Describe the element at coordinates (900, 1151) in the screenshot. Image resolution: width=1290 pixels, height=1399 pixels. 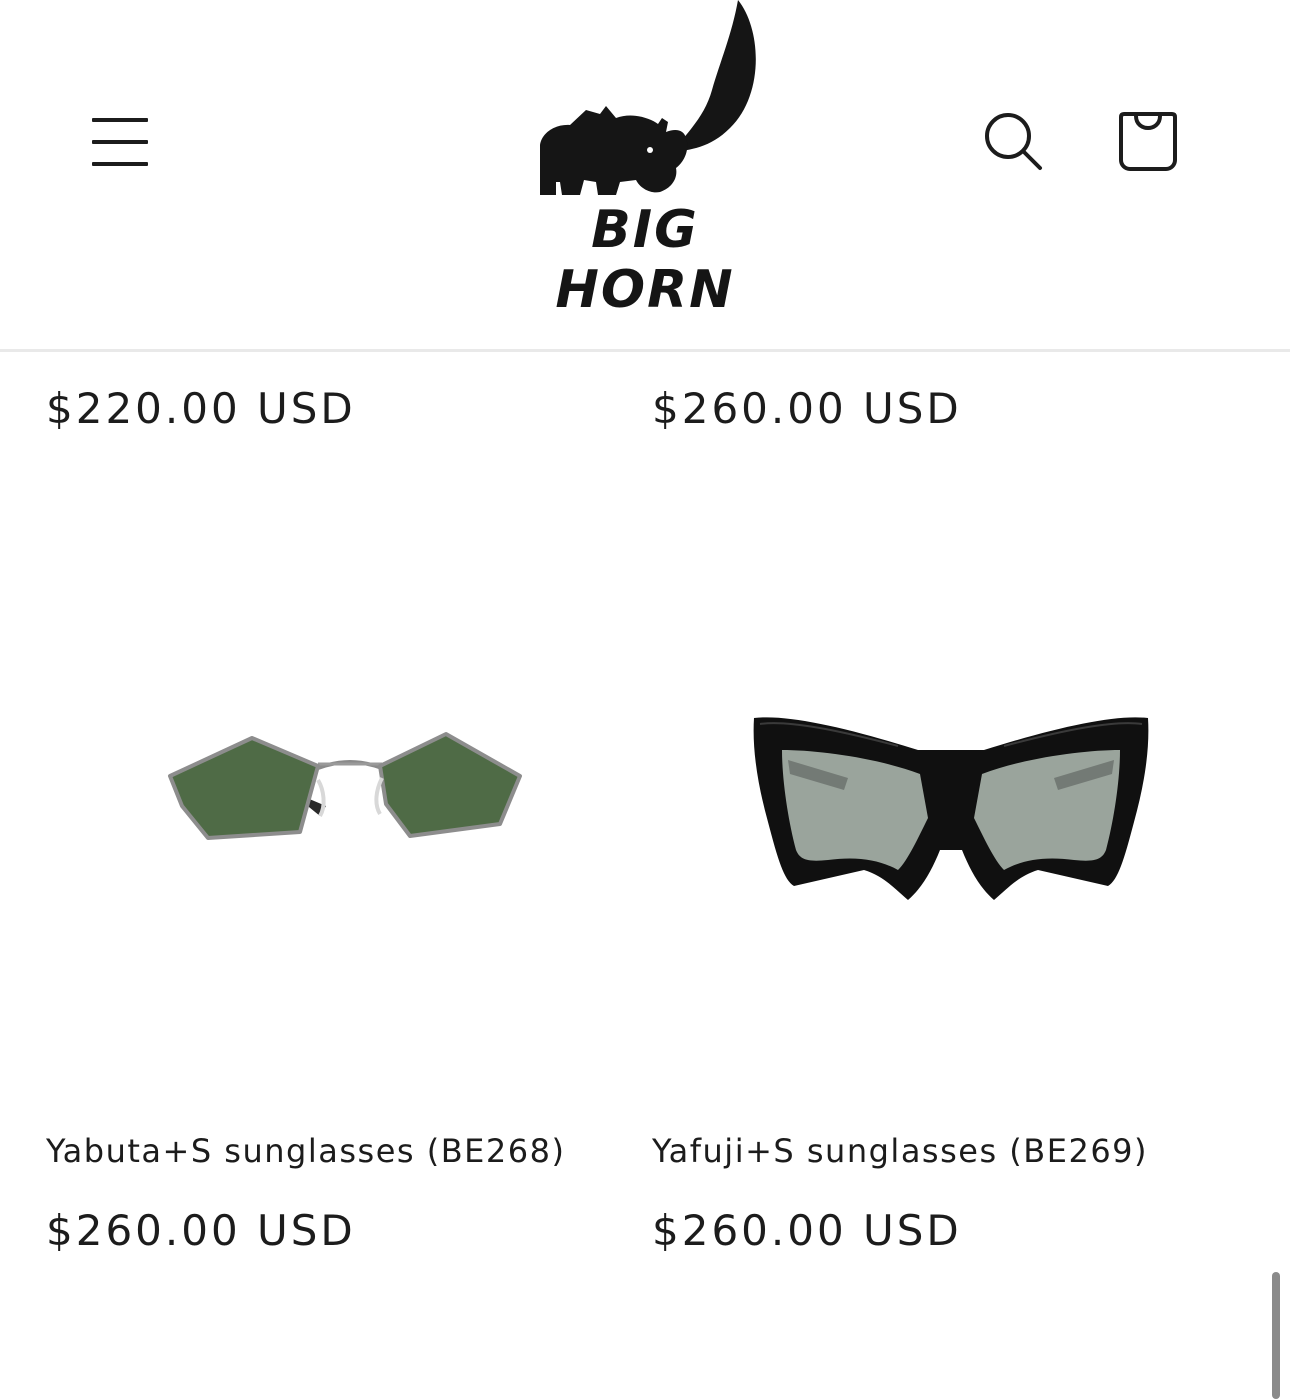
I see `product-title: Yafuji+S sunglasses (BE269)` at that location.